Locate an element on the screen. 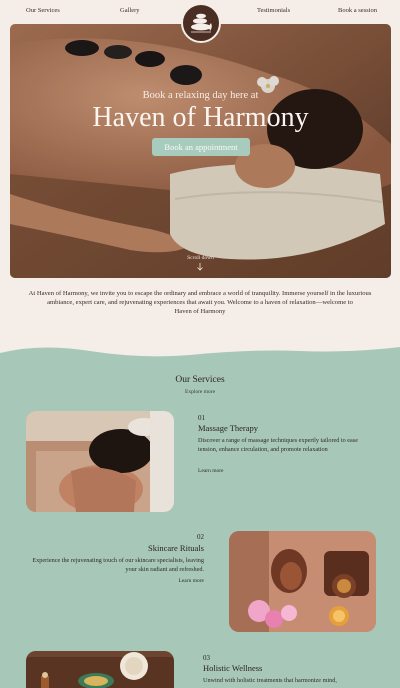  intro-brand: Haven of Harmony is located at coordinates (200, 311).